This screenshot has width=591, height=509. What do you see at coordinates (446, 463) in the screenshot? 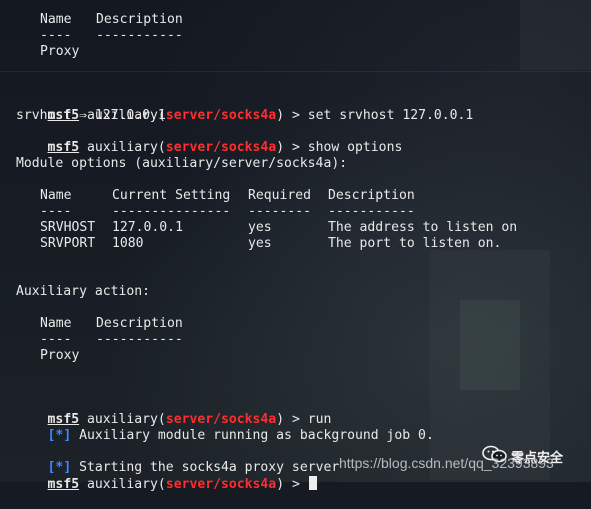
I see `watermark-url: https://blog.csdn.net/qq_32393893` at bounding box center [446, 463].